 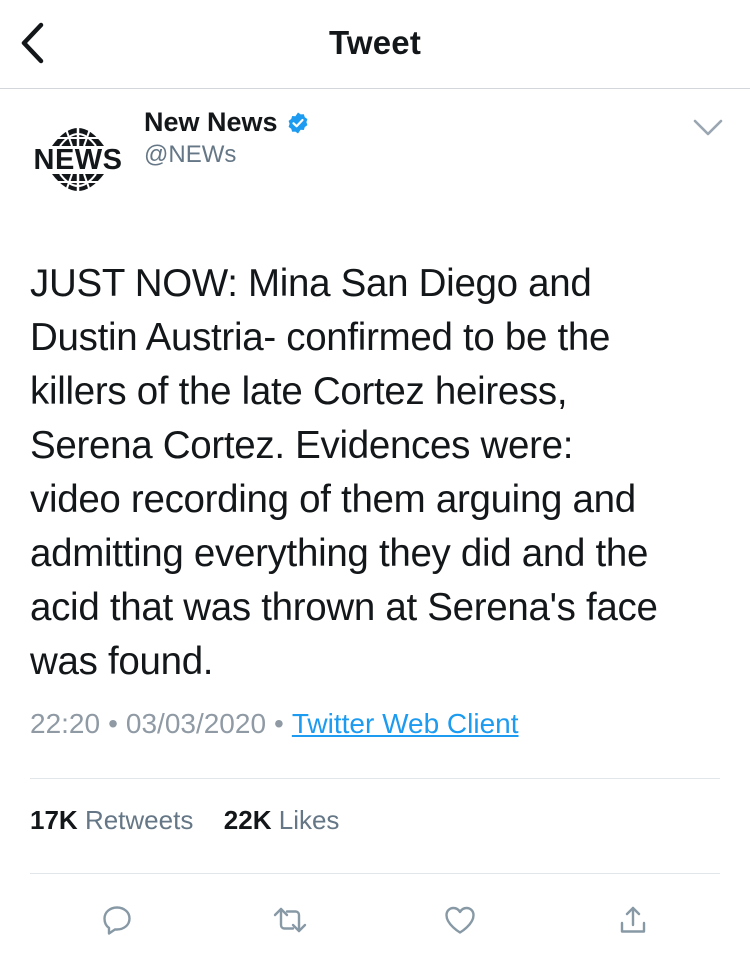 What do you see at coordinates (65, 723) in the screenshot?
I see `tweet-time: 22:20` at bounding box center [65, 723].